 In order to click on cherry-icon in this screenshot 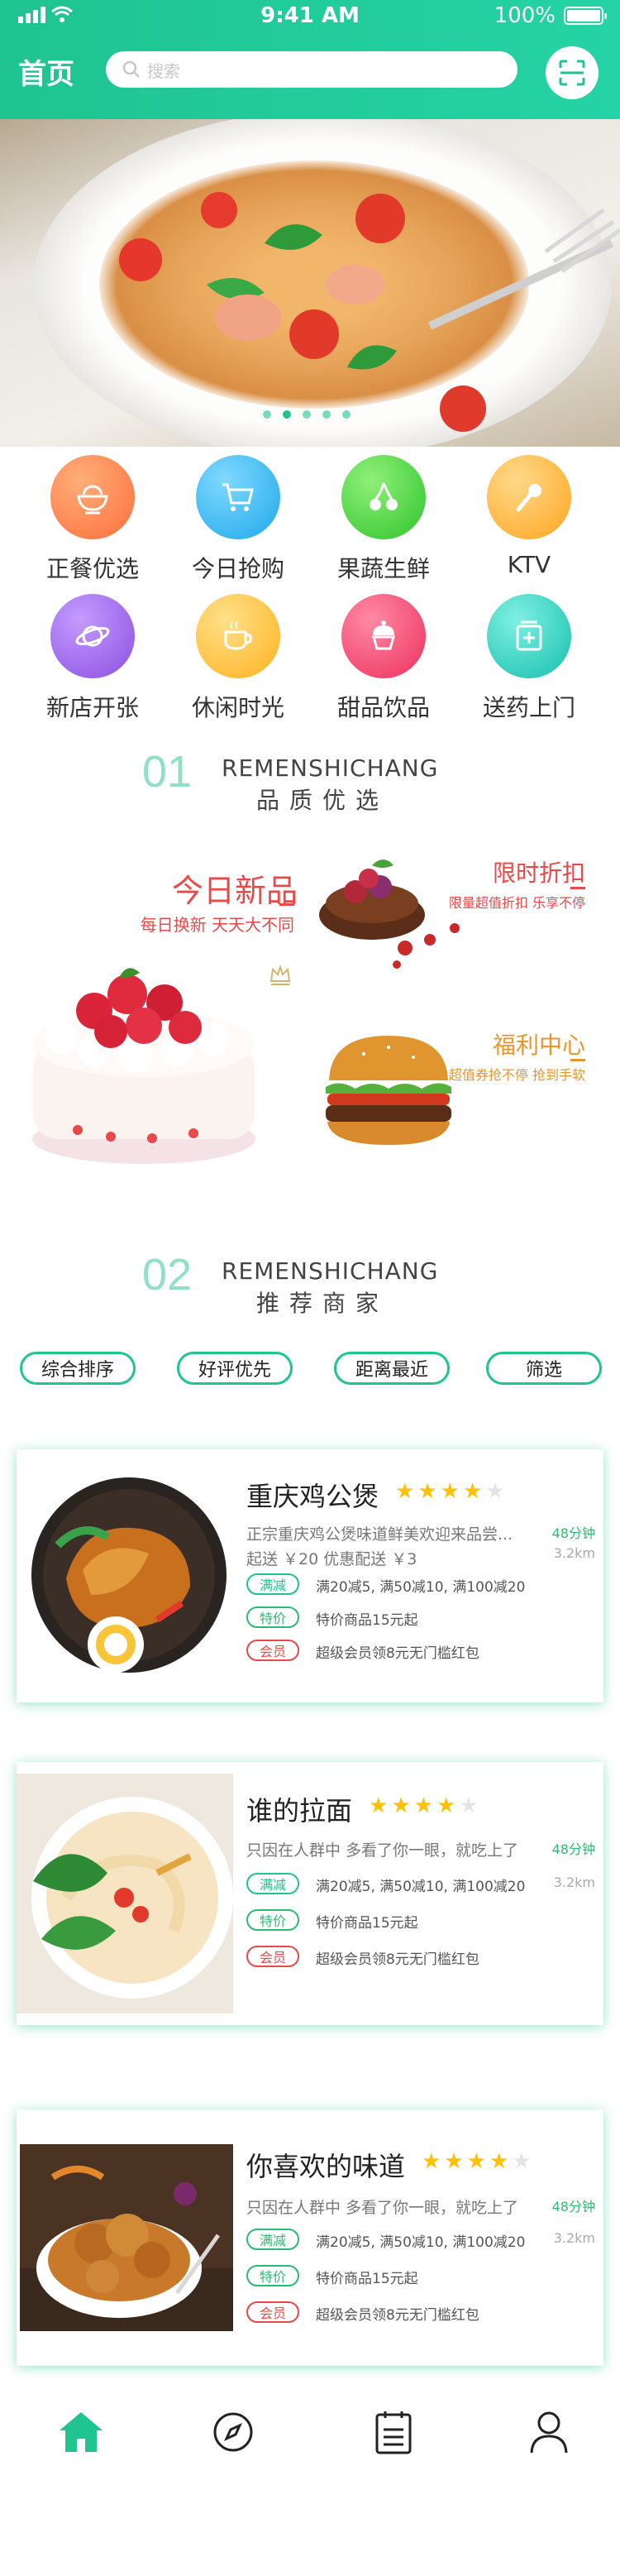, I will do `click(383, 497)`.